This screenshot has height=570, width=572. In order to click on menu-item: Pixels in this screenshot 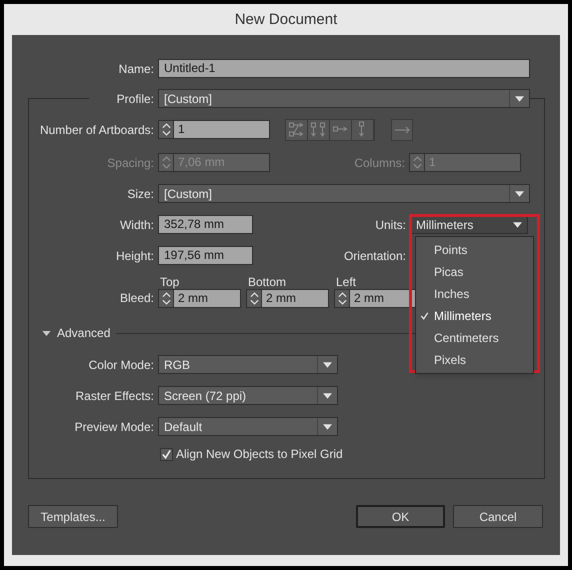, I will do `click(474, 360)`.